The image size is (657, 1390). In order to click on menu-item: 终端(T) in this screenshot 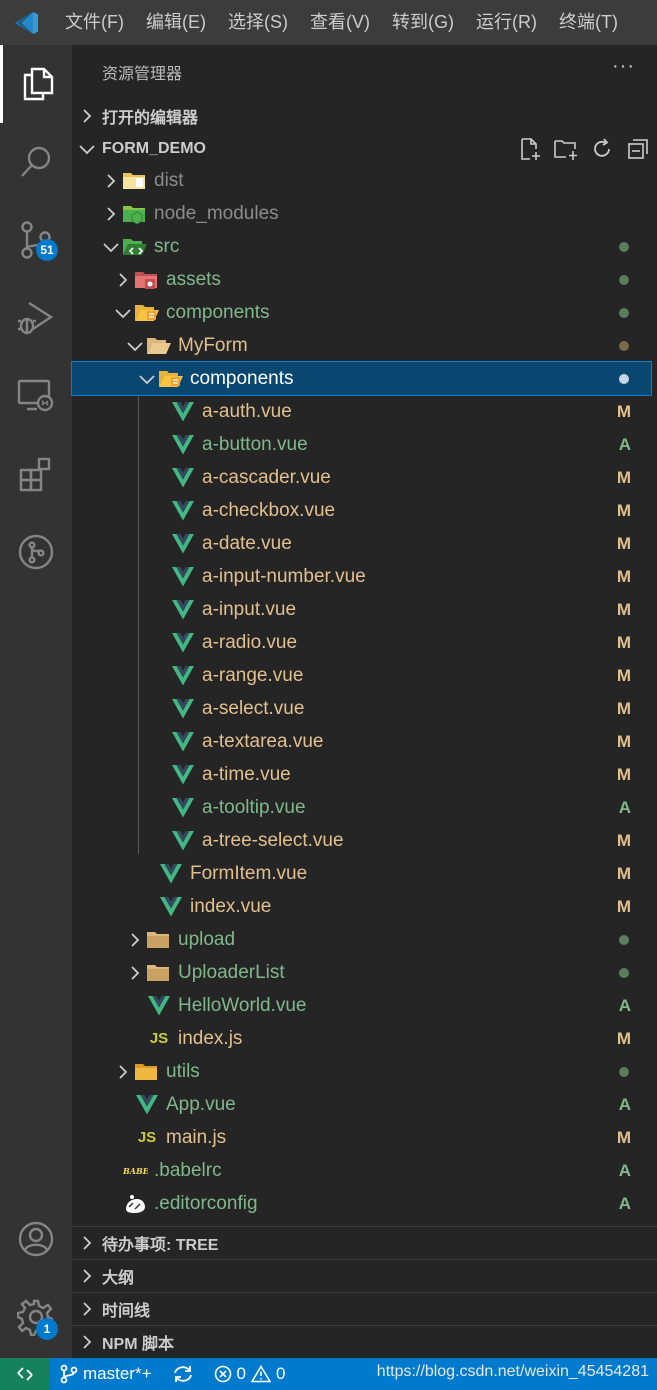, I will do `click(588, 22)`.